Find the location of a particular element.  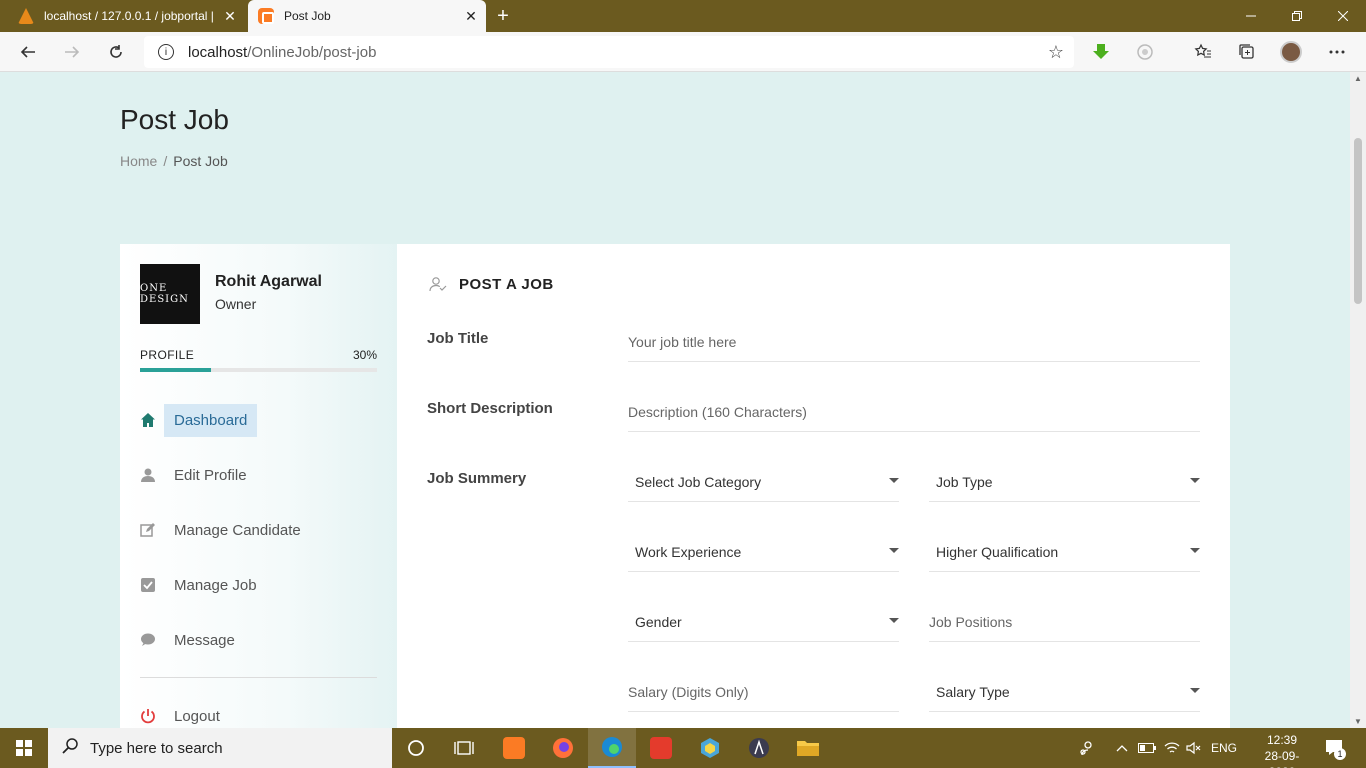

volume-tray-button is located at coordinates (1194, 748).